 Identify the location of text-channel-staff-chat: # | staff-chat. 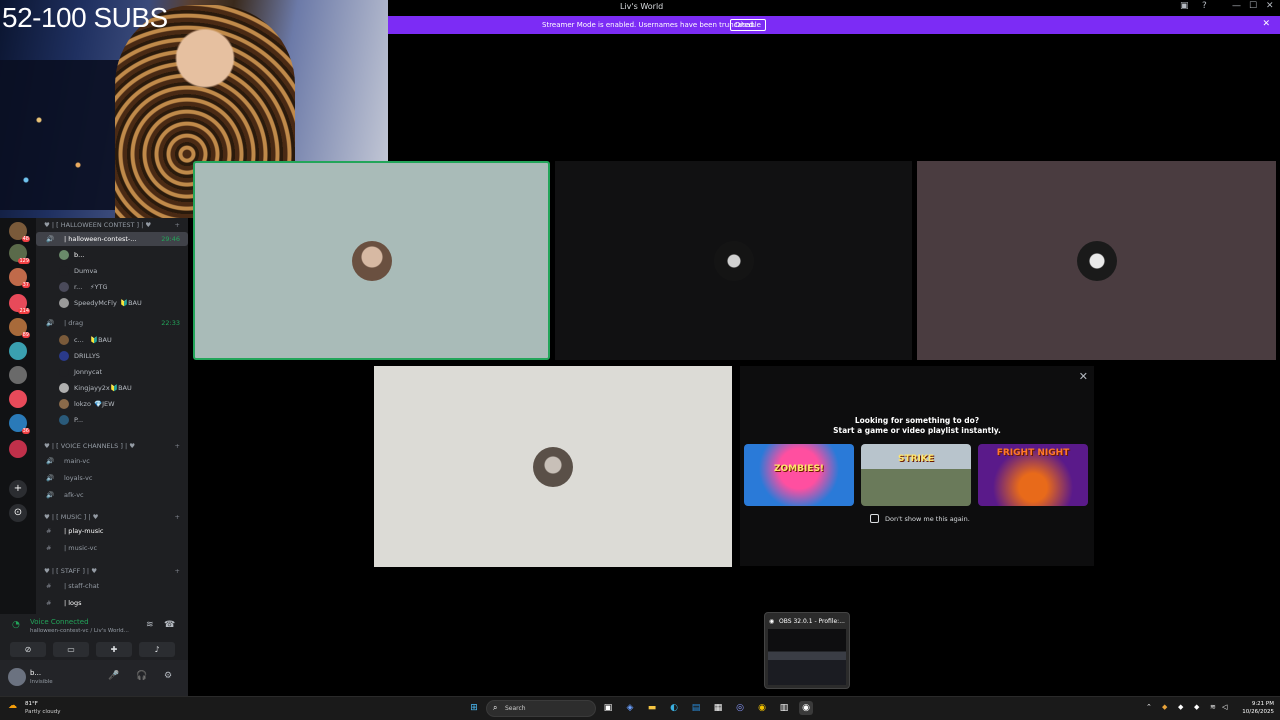
(112, 586).